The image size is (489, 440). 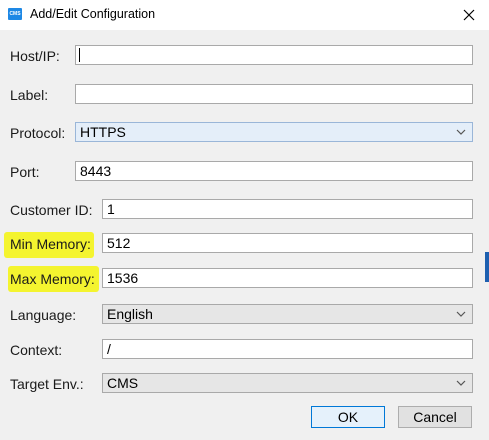 What do you see at coordinates (287, 314) in the screenshot?
I see `language-select: English` at bounding box center [287, 314].